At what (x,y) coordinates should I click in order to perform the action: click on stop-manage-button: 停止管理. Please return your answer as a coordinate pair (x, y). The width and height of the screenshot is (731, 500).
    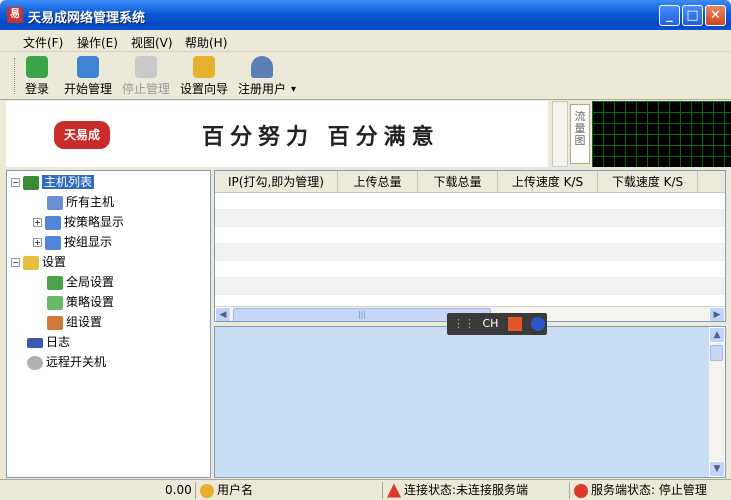
    Looking at the image, I should click on (146, 76).